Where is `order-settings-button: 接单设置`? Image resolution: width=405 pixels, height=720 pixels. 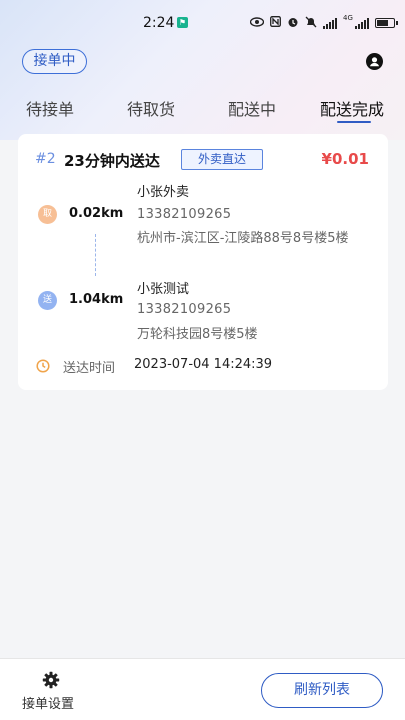
order-settings-button: 接单设置 is located at coordinates (51, 692).